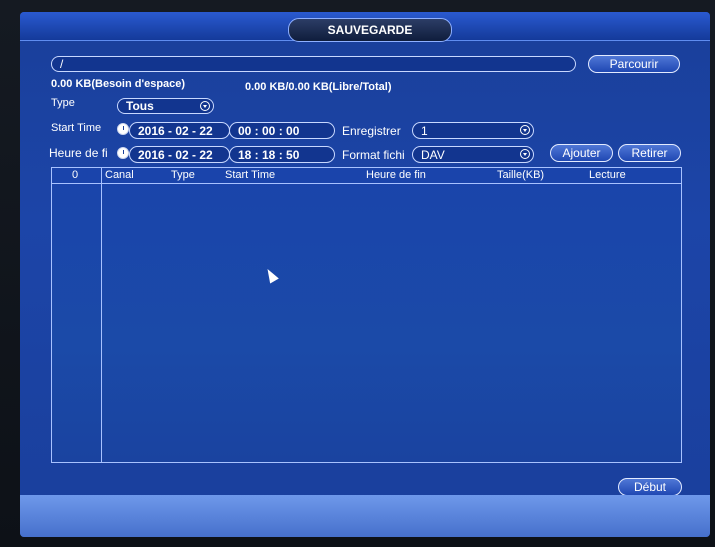 This screenshot has height=547, width=715. What do you see at coordinates (183, 175) in the screenshot?
I see `column-header-type: Type` at bounding box center [183, 175].